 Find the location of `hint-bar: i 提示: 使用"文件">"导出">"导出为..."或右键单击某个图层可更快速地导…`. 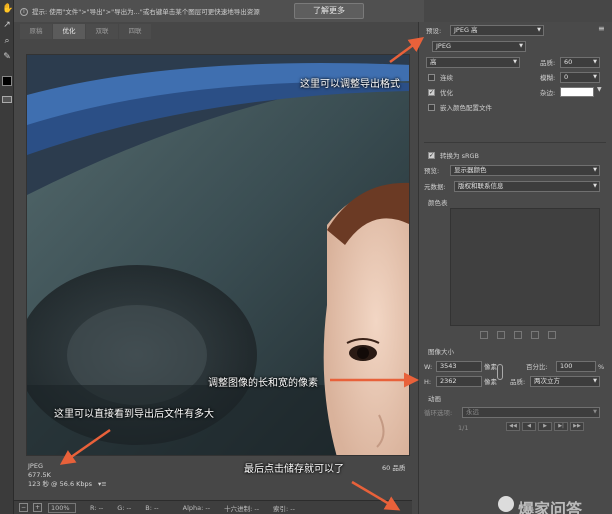

hint-bar: i 提示: 使用"文件">"导出">"导出为..."或右键单击某个图层可更快速地导… is located at coordinates (219, 11).